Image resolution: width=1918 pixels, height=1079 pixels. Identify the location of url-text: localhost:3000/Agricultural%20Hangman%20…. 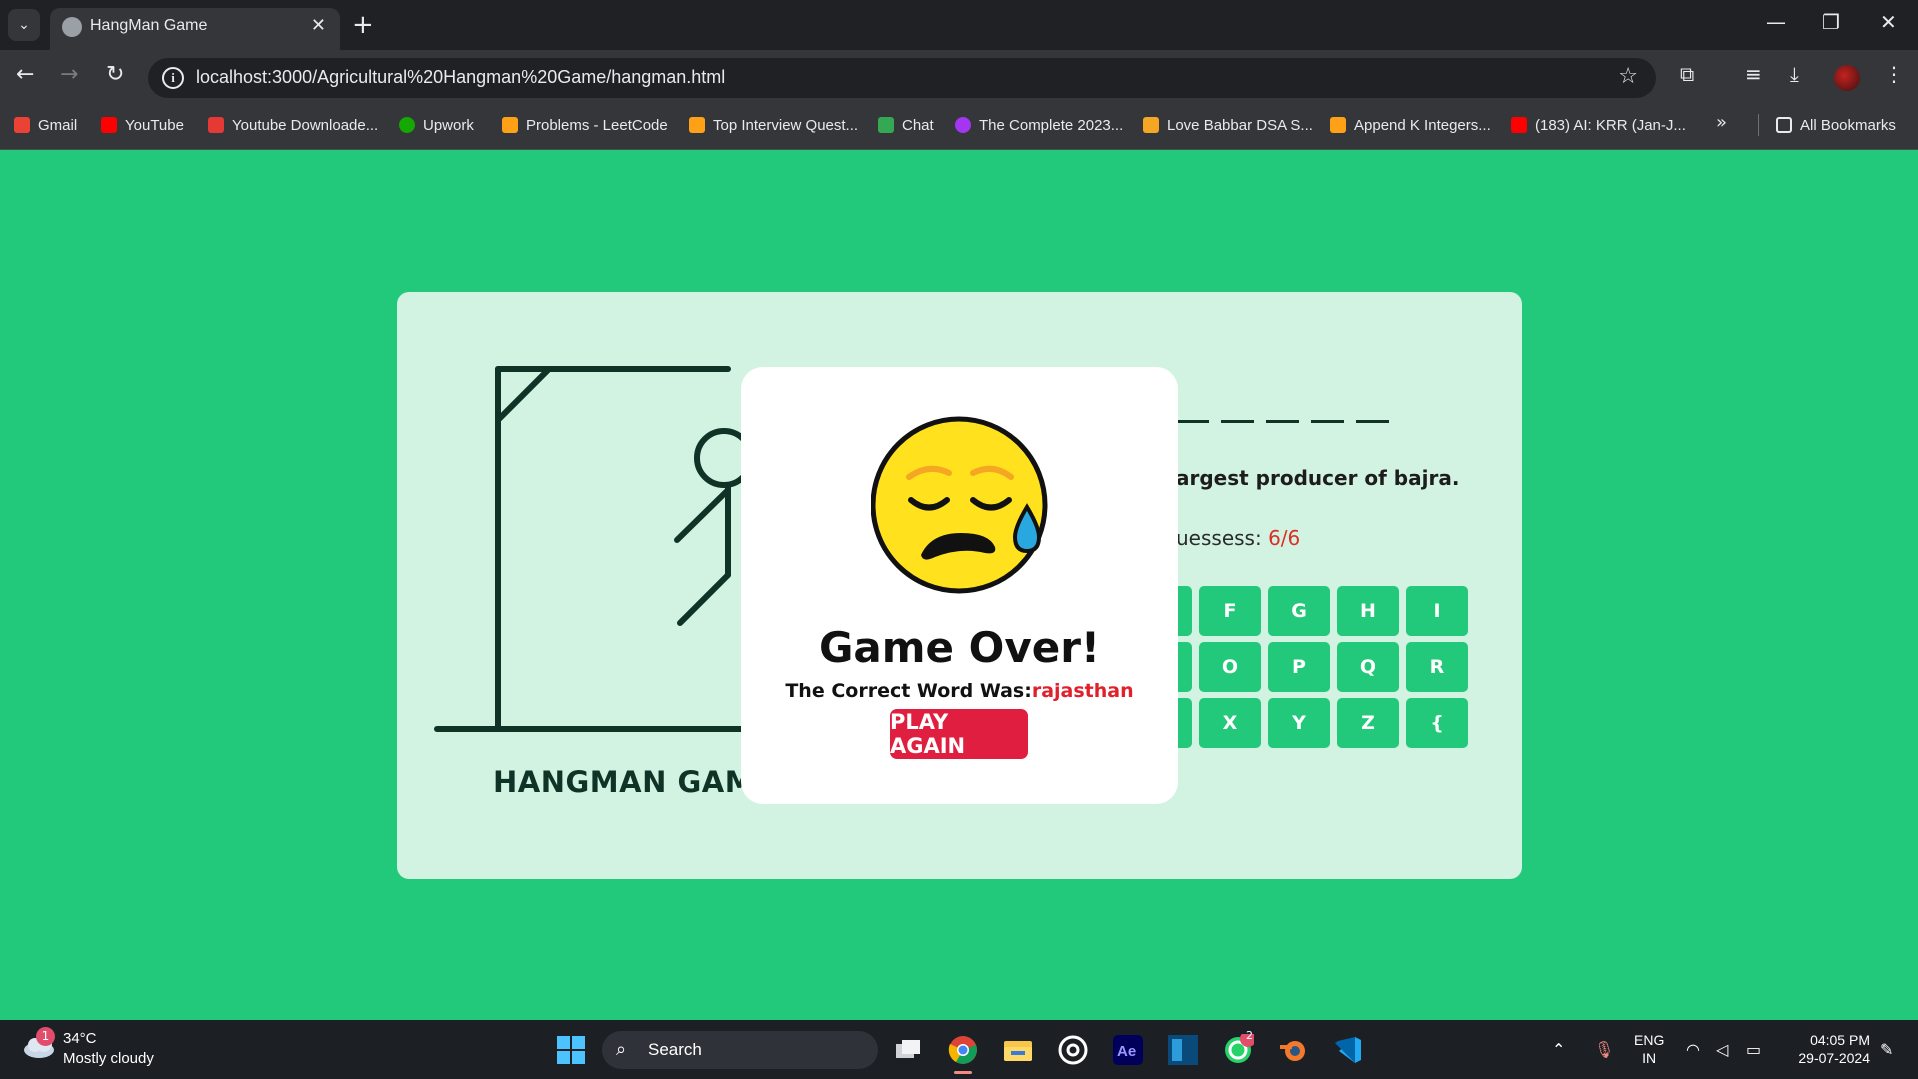
(460, 77).